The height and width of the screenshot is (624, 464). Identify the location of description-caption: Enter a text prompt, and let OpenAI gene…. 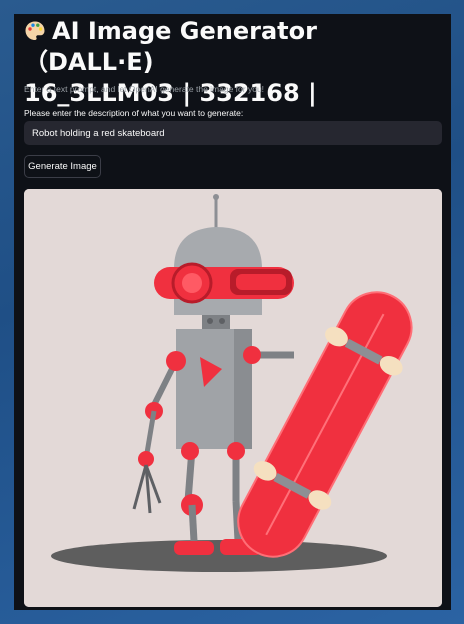
(144, 89).